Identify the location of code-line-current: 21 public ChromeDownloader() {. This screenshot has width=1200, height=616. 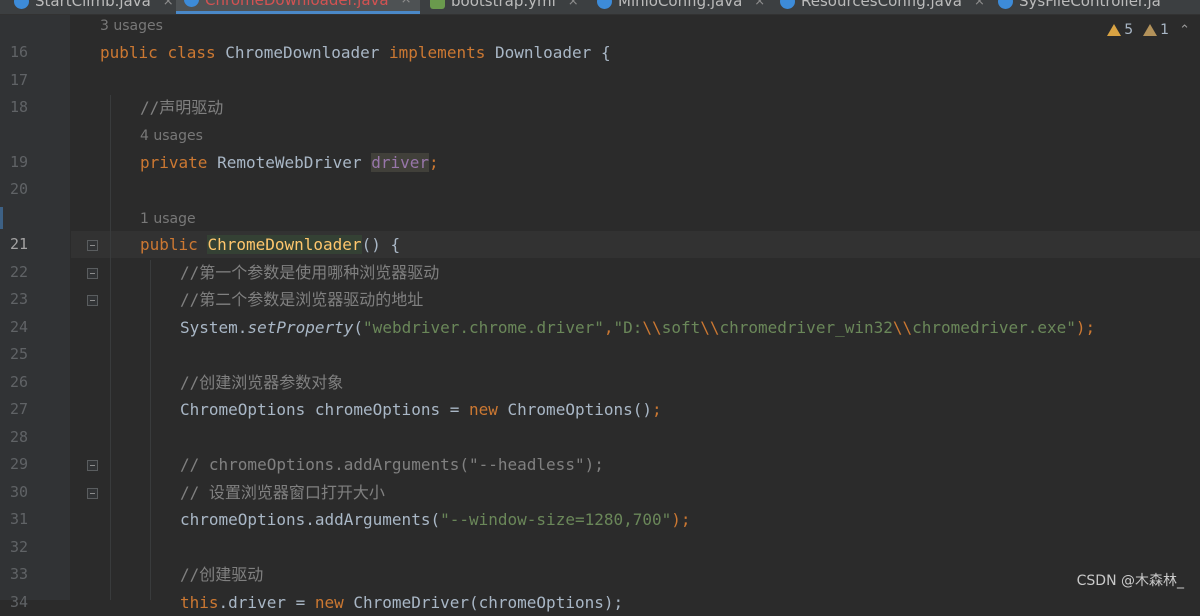
(600, 244).